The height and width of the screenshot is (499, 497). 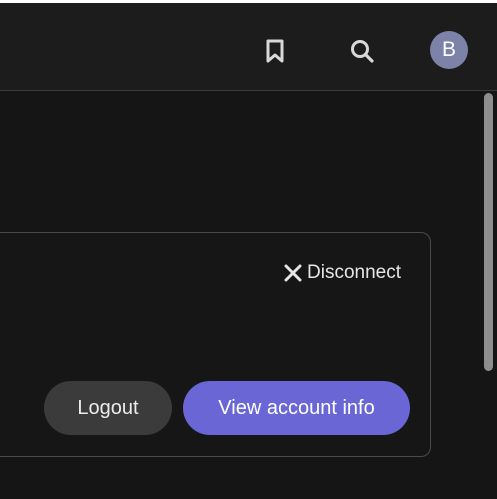 I want to click on search-button, so click(x=362, y=51).